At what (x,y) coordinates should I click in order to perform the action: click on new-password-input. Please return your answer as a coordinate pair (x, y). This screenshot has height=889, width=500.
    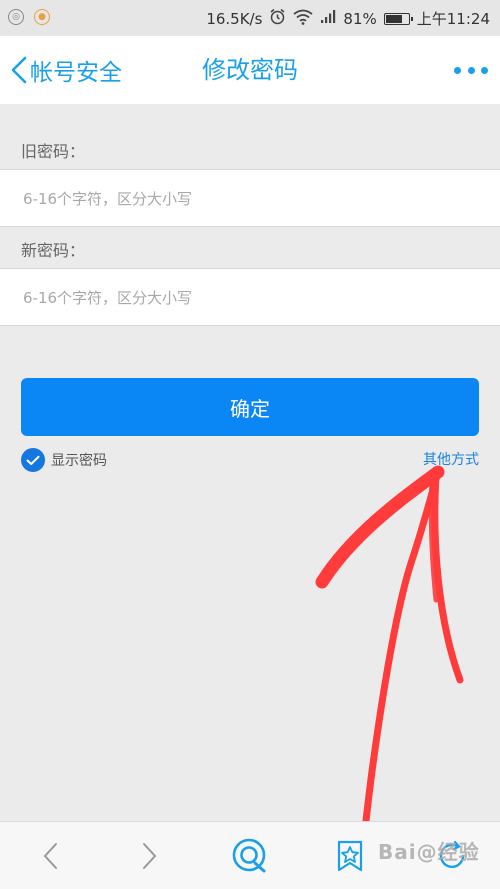
    Looking at the image, I should click on (253, 298).